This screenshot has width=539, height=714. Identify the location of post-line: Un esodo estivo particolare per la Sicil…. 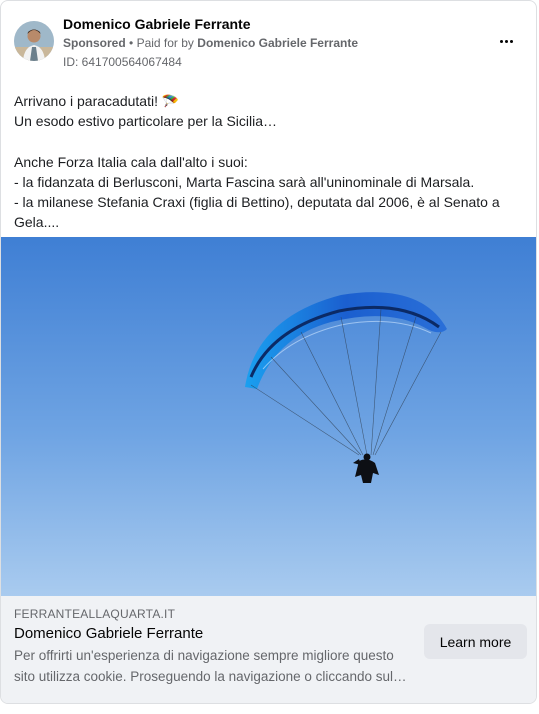
(146, 121).